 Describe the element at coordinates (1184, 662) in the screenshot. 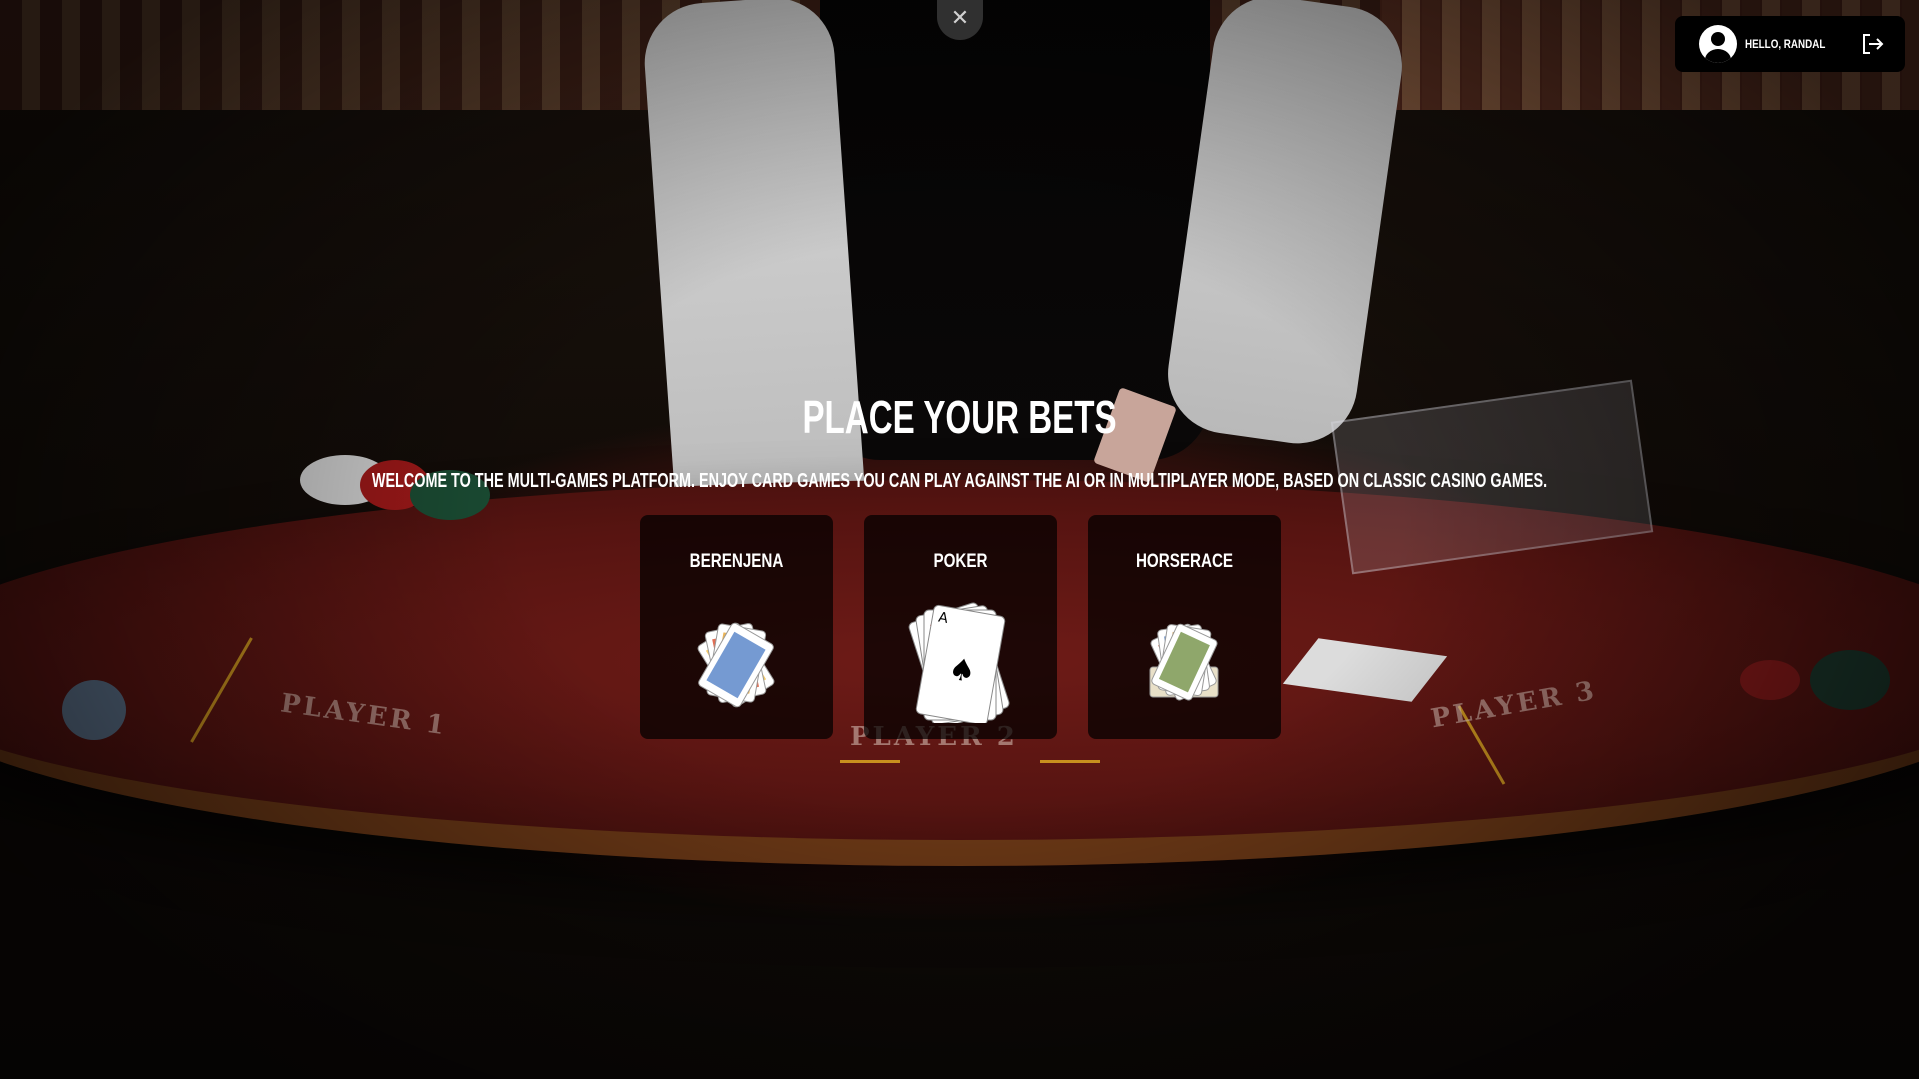

I see `horse-cards-icon` at that location.